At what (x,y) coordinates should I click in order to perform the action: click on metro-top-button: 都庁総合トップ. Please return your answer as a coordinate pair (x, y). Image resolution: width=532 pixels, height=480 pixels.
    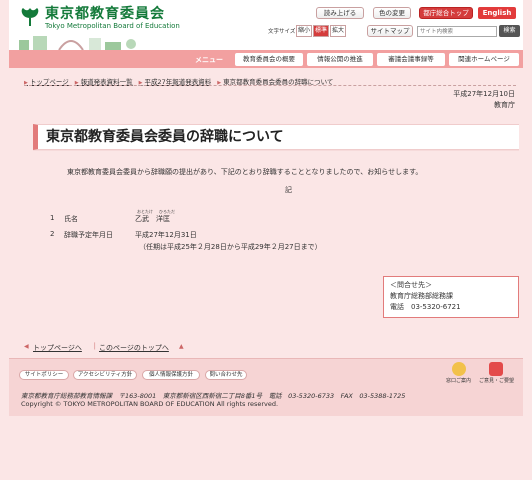
    Looking at the image, I should click on (446, 13).